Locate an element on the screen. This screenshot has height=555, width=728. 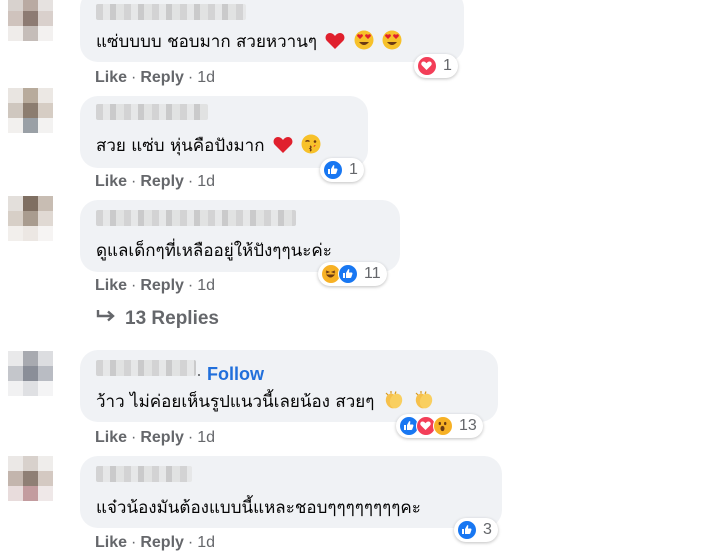
comment-text-content: ว้าว ไม่ค่อยเห็นรูปแนวนี้เลยน้อง สวยๆ is located at coordinates (235, 402).